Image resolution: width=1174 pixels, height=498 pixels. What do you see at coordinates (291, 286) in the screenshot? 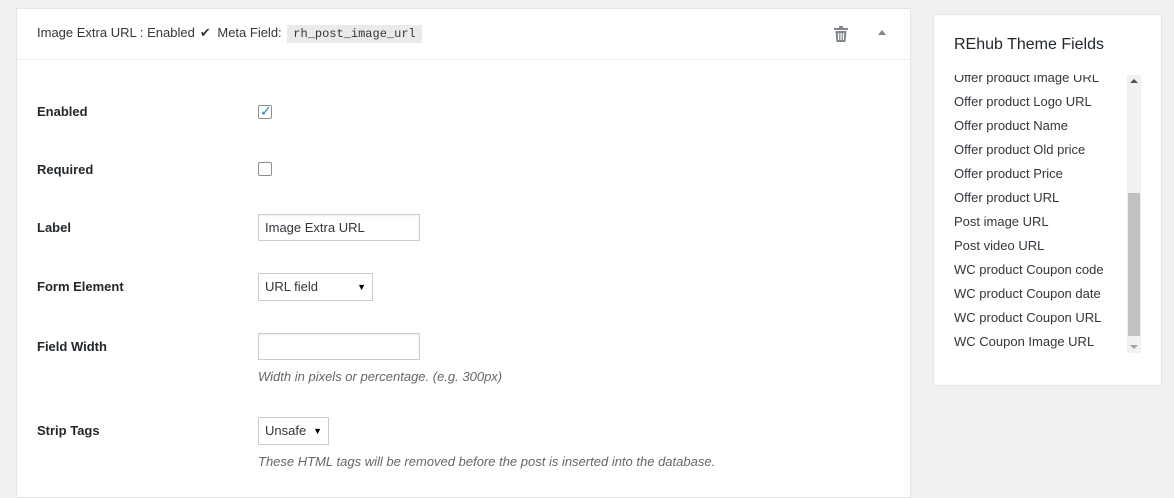
I see `form-element-value: URL field` at bounding box center [291, 286].